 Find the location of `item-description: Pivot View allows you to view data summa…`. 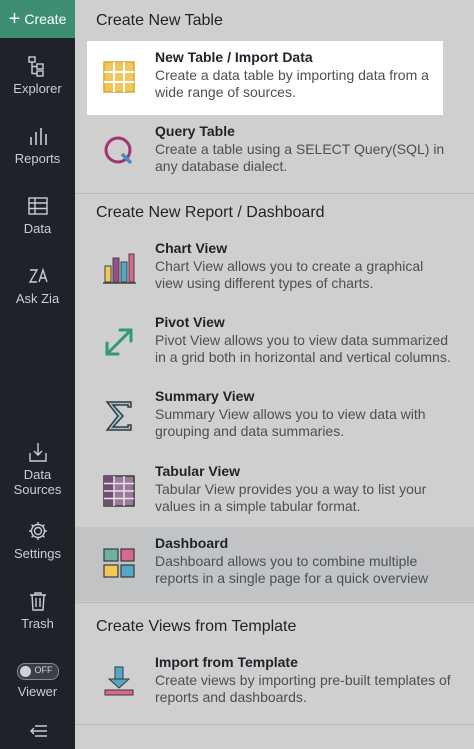

item-description: Pivot View allows you to view data summa… is located at coordinates (303, 348).